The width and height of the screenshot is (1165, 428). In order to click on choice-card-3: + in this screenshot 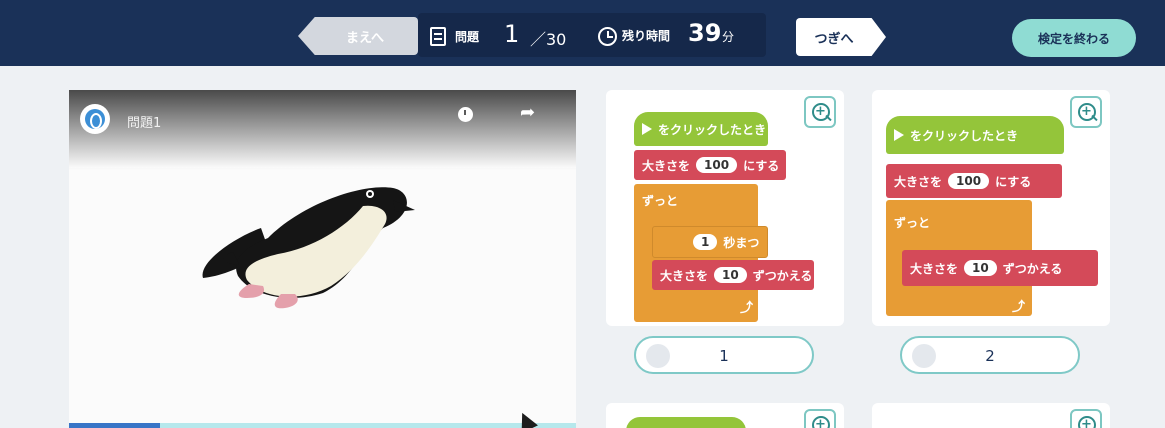, I will do `click(725, 415)`.